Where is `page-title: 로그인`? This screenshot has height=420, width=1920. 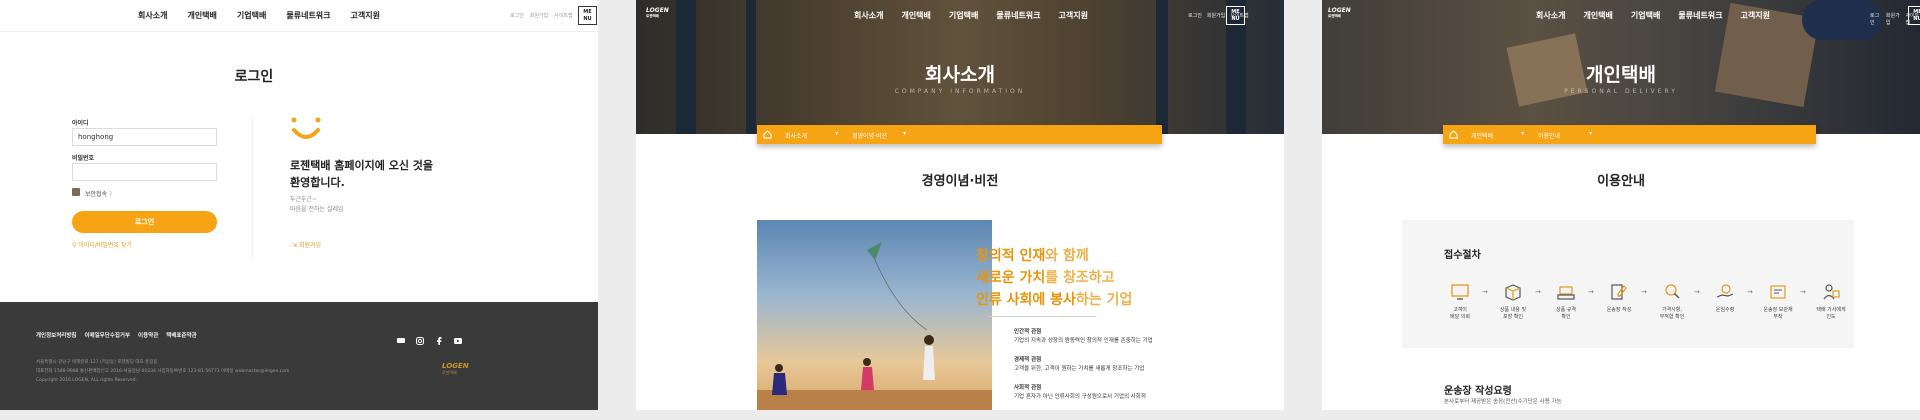
page-title: 로그인 is located at coordinates (254, 77).